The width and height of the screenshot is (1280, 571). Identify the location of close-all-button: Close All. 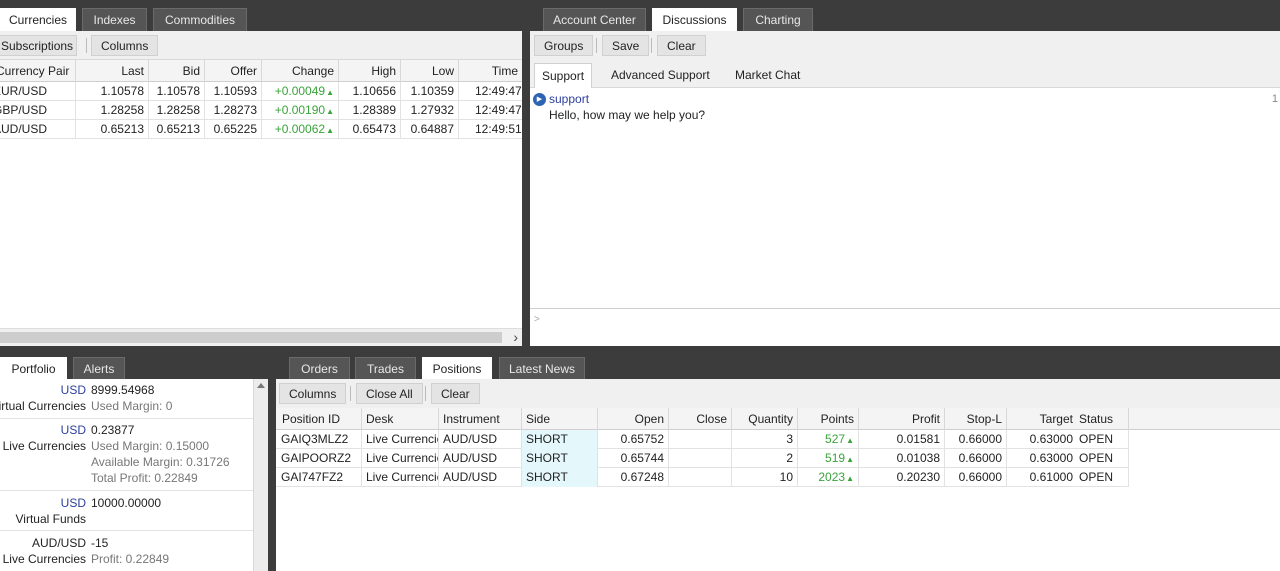
(389, 393).